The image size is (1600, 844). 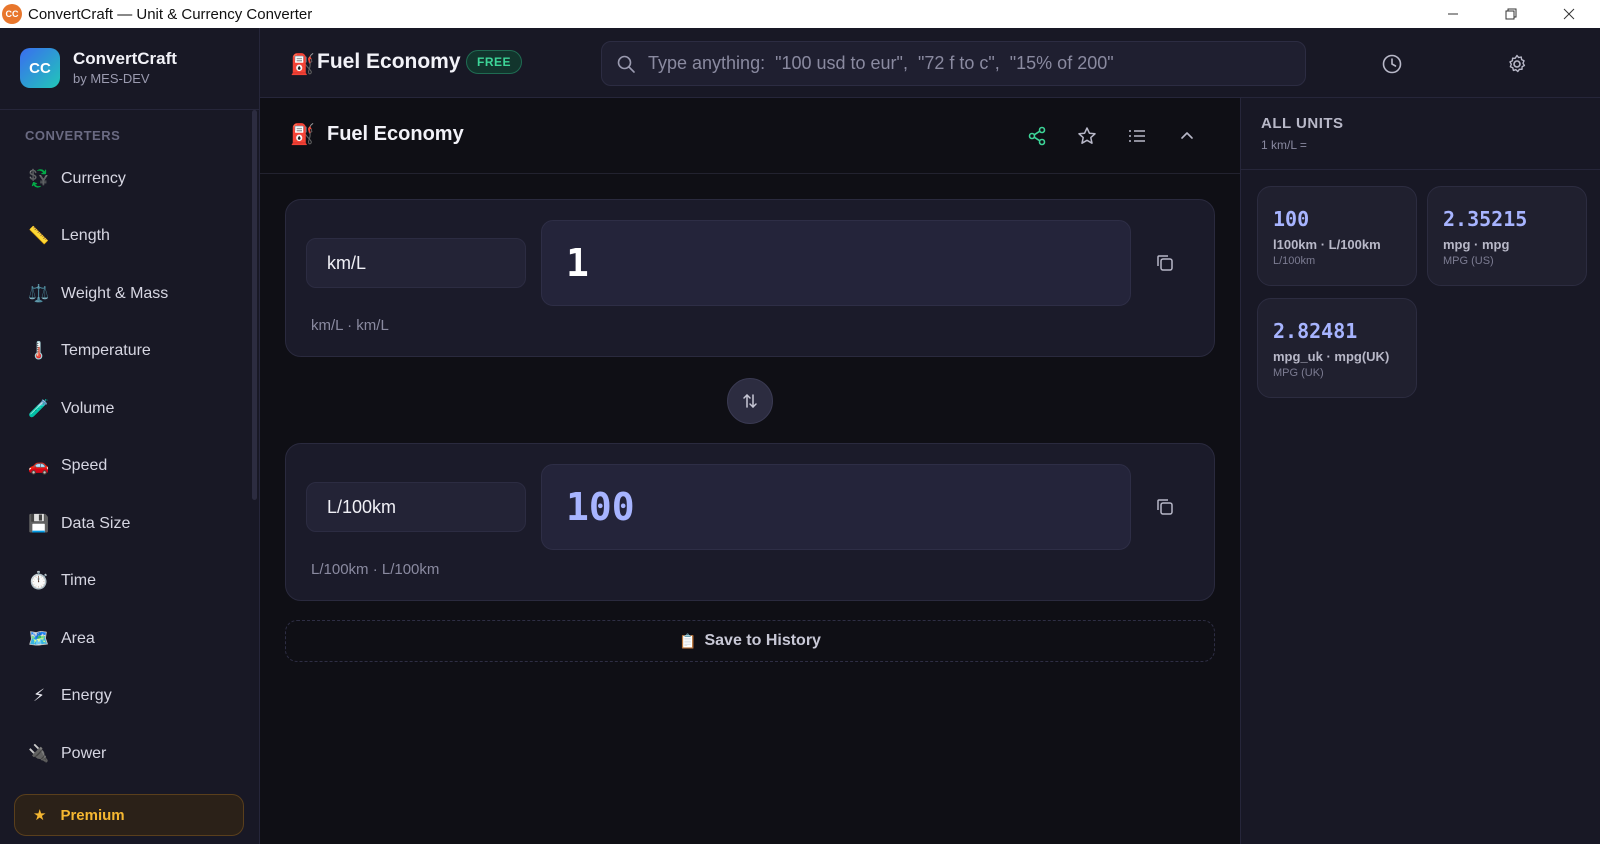 What do you see at coordinates (1315, 331) in the screenshot?
I see `unit-card-value: 2.82481` at bounding box center [1315, 331].